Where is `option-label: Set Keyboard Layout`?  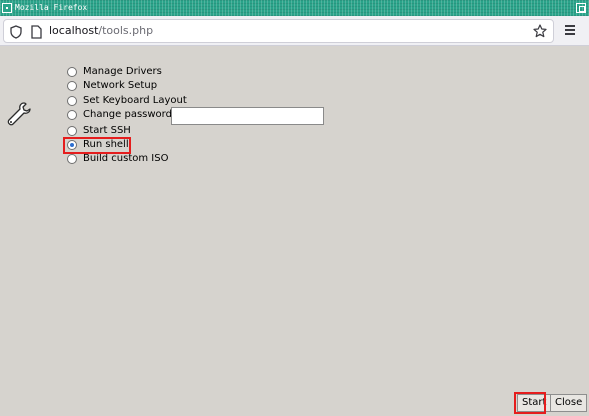
option-label: Set Keyboard Layout is located at coordinates (135, 100).